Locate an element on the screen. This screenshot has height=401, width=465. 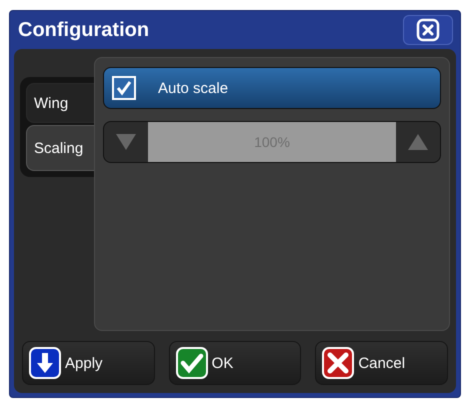
triangle-down-icon is located at coordinates (126, 142).